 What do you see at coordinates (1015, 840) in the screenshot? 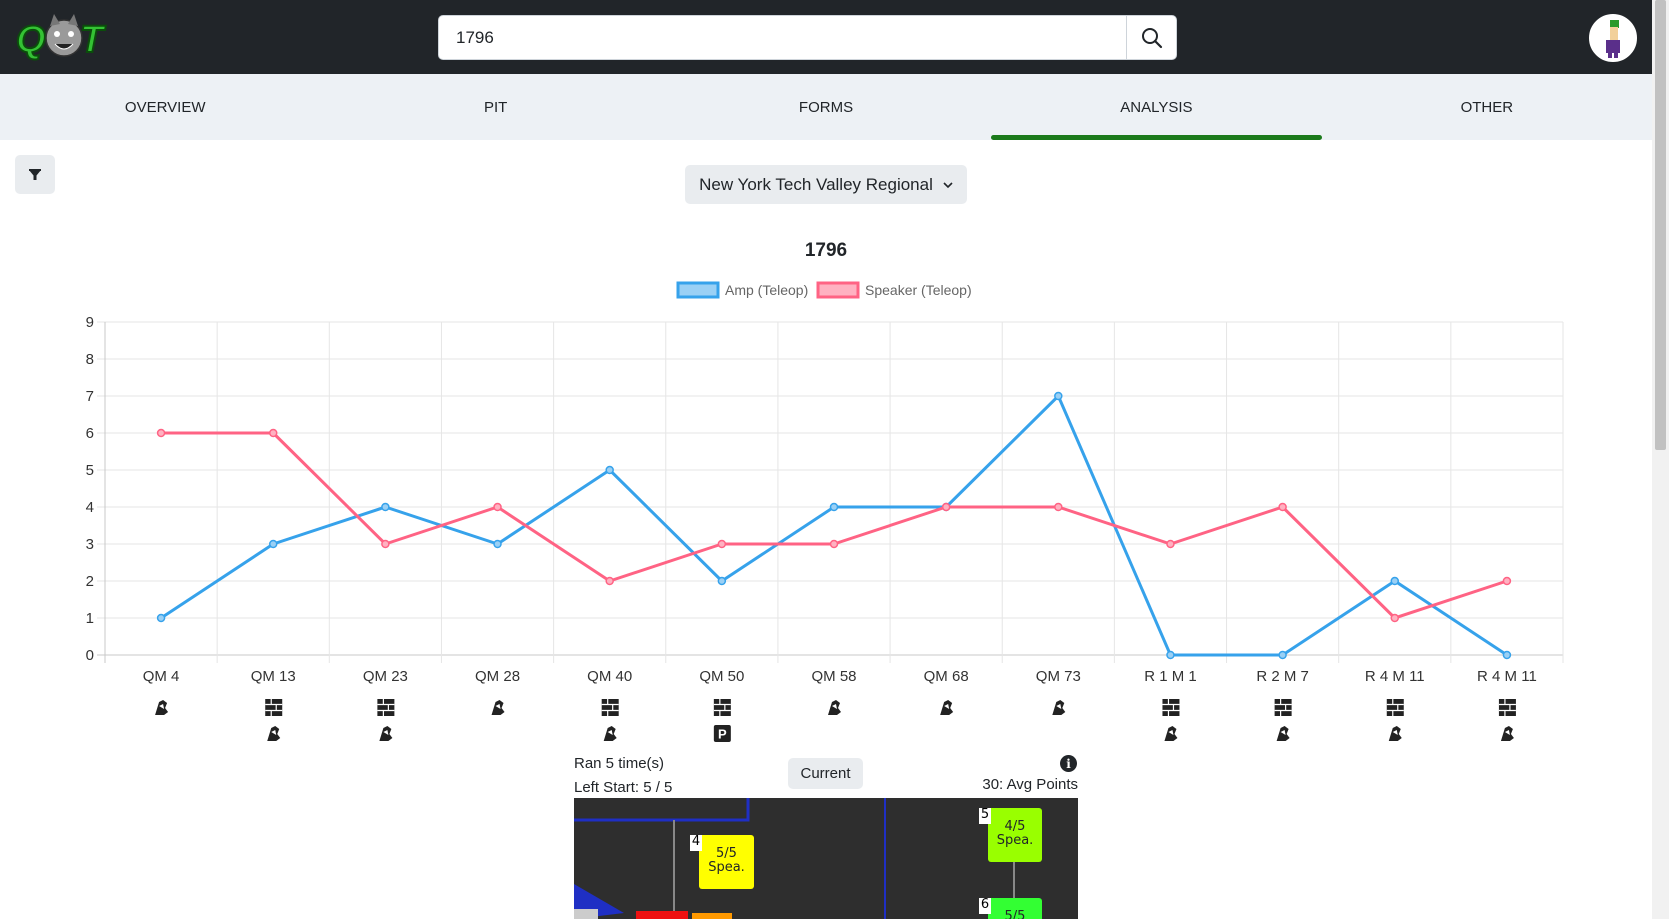
I see `node-label: Spea.` at bounding box center [1015, 840].